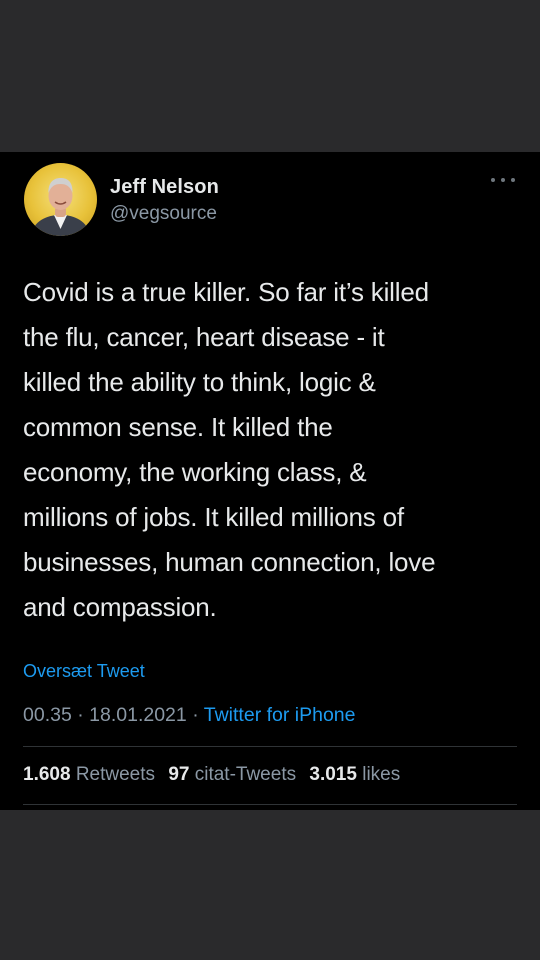 This screenshot has width=540, height=960. Describe the element at coordinates (213, 517) in the screenshot. I see `tweet-text-line: millions of jobs. It killed millions of` at that location.